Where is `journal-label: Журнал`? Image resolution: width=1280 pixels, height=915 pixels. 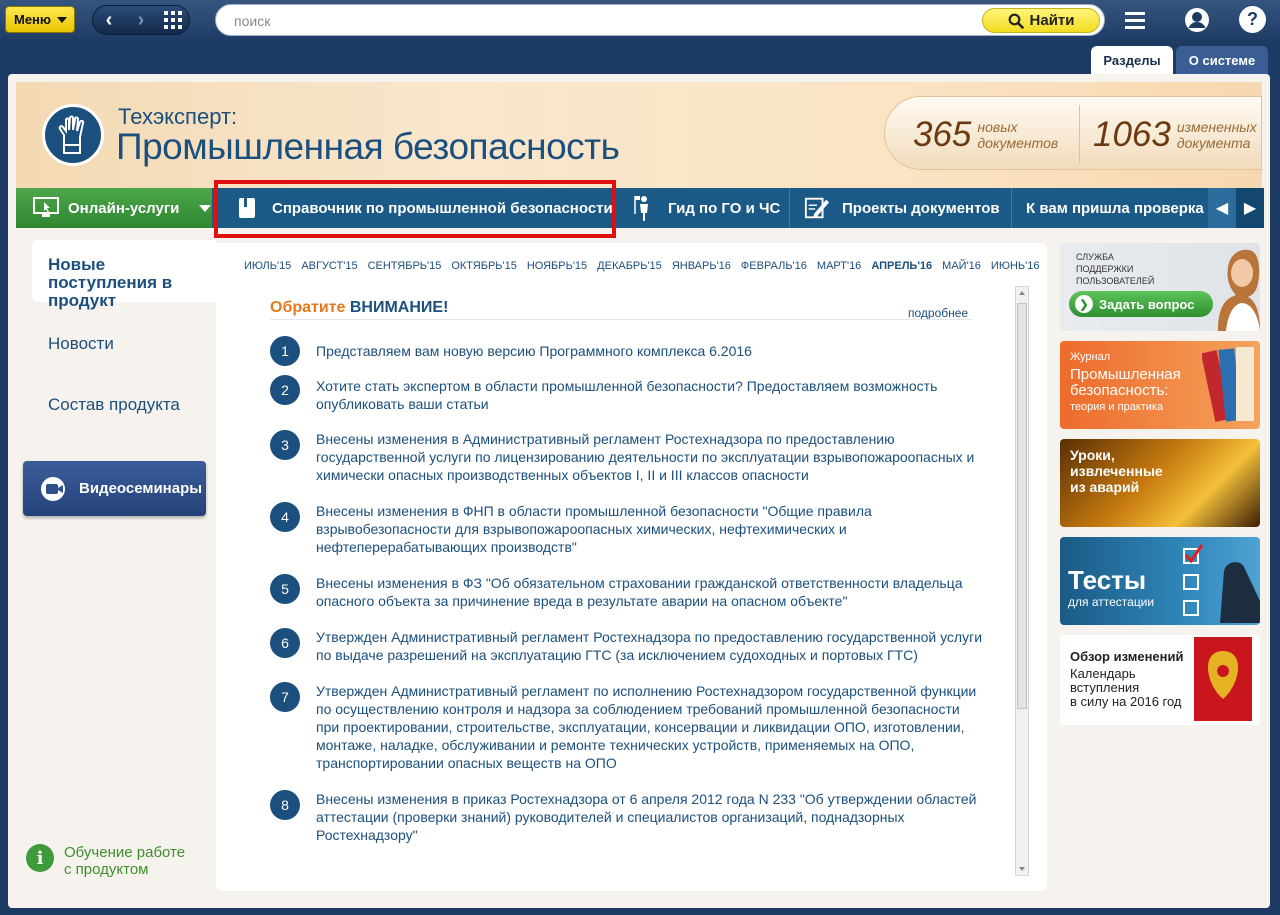
journal-label: Журнал is located at coordinates (1090, 357).